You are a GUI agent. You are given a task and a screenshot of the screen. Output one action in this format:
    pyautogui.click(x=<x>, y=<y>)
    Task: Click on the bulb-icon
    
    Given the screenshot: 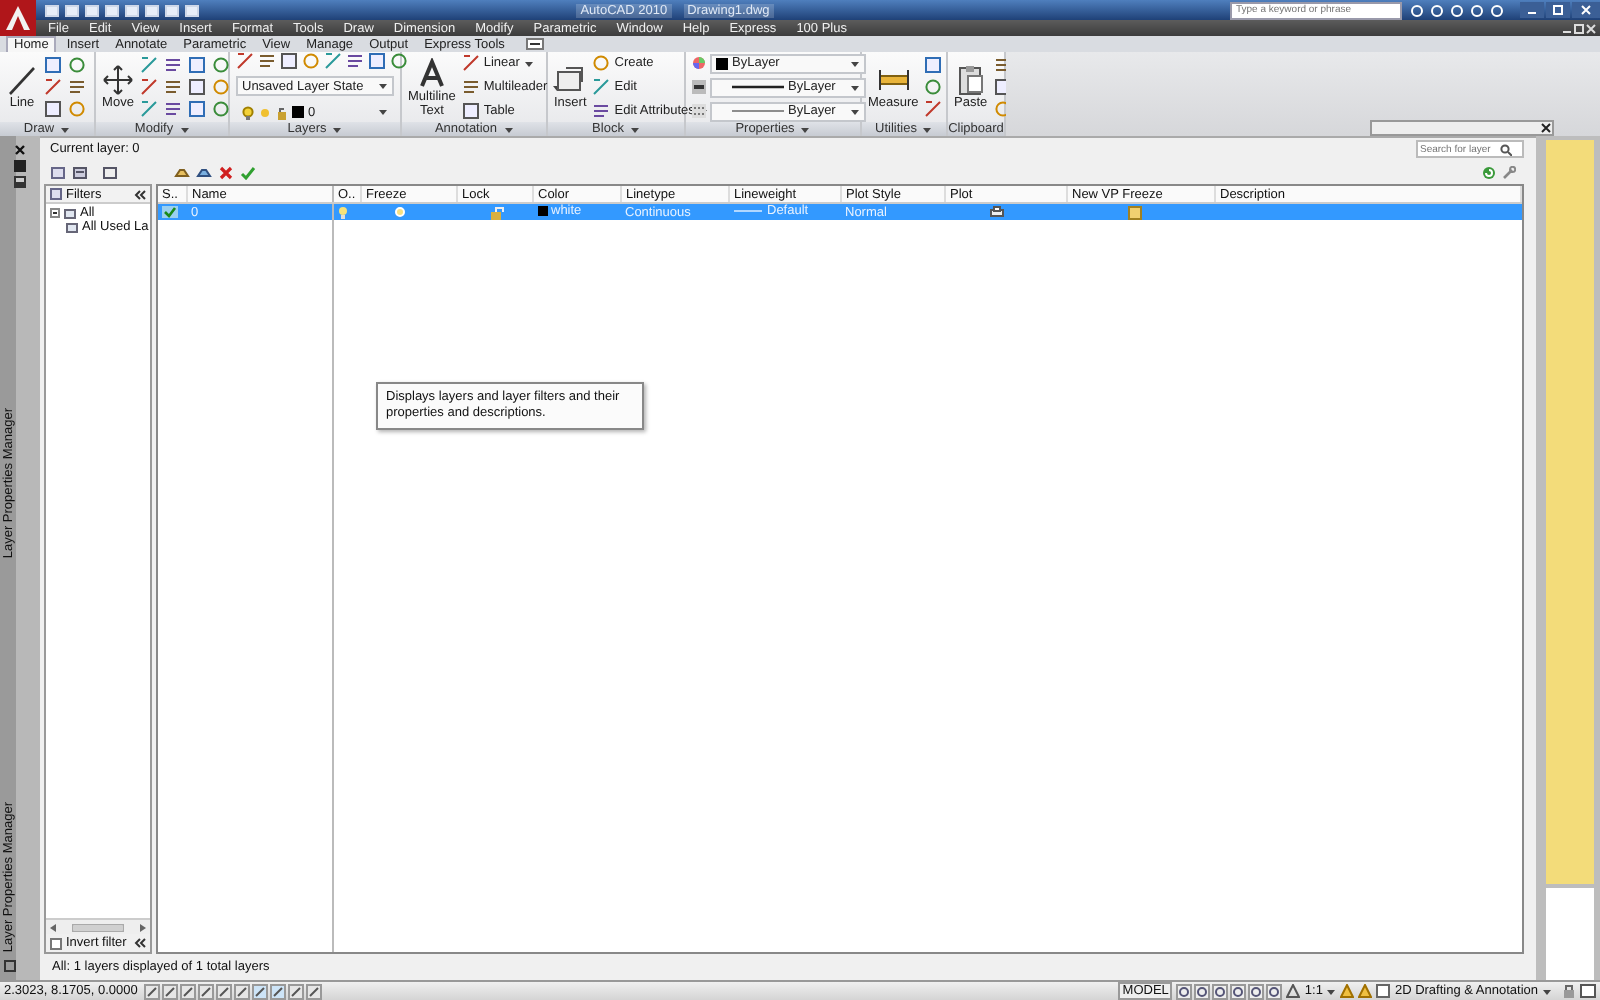 What is the action you would take?
    pyautogui.click(x=248, y=112)
    